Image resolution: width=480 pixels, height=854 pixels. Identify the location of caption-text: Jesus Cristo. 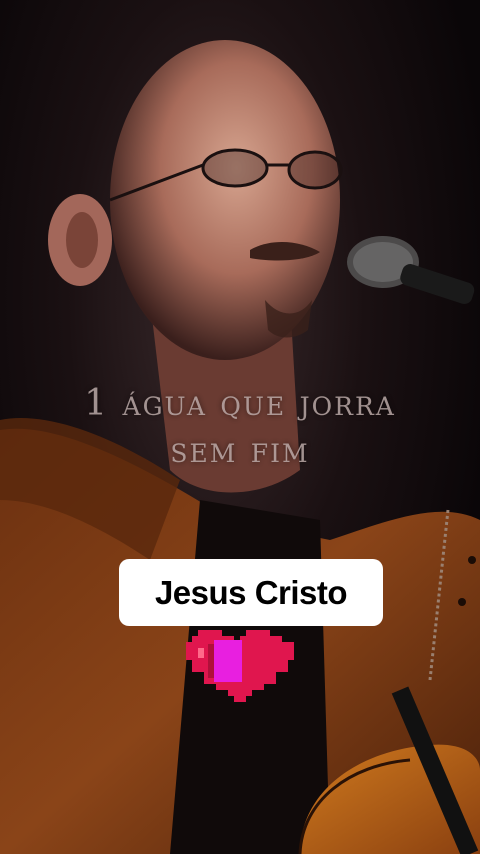
(251, 592).